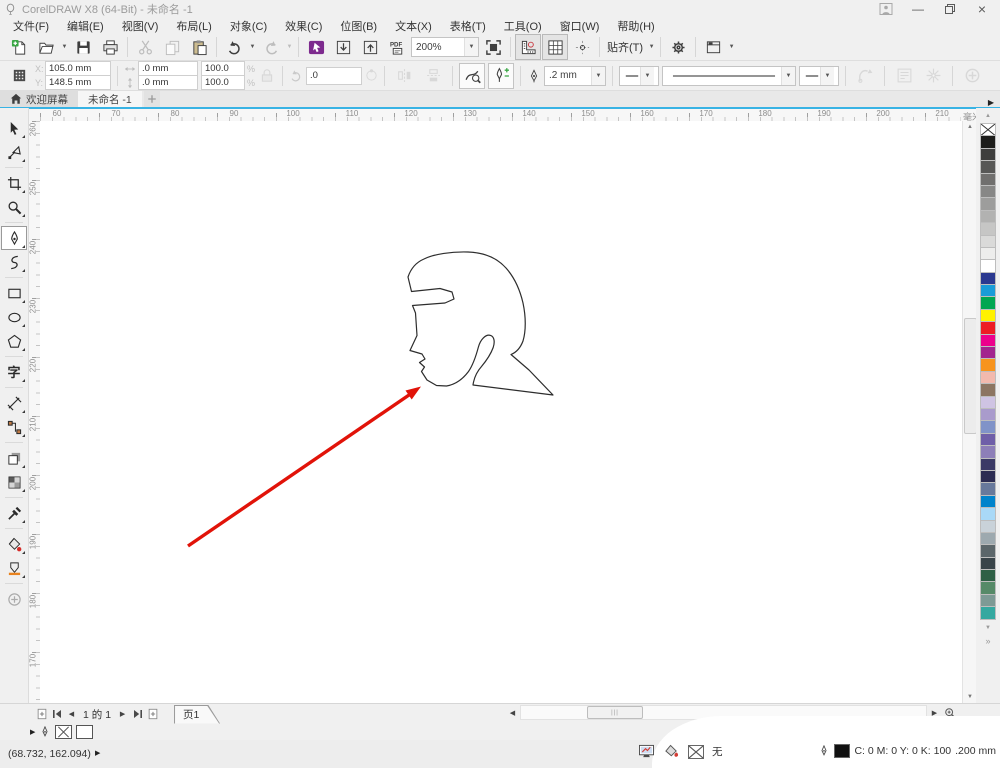 The width and height of the screenshot is (1000, 768). I want to click on proof-colors-icon, so click(646, 751).